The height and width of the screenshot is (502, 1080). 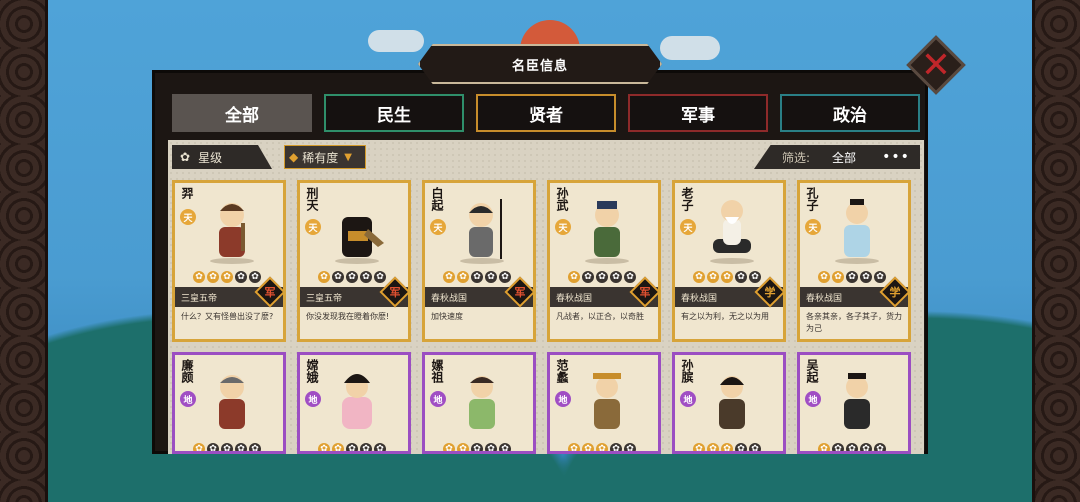 I want to click on tab-sages: 贤者, so click(x=546, y=113).